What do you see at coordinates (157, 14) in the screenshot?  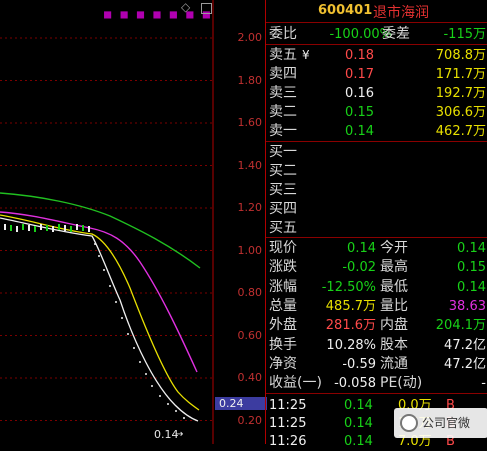 I see `indicator-dots: ■ ■ ■ ■ ■ ■ ■` at bounding box center [157, 14].